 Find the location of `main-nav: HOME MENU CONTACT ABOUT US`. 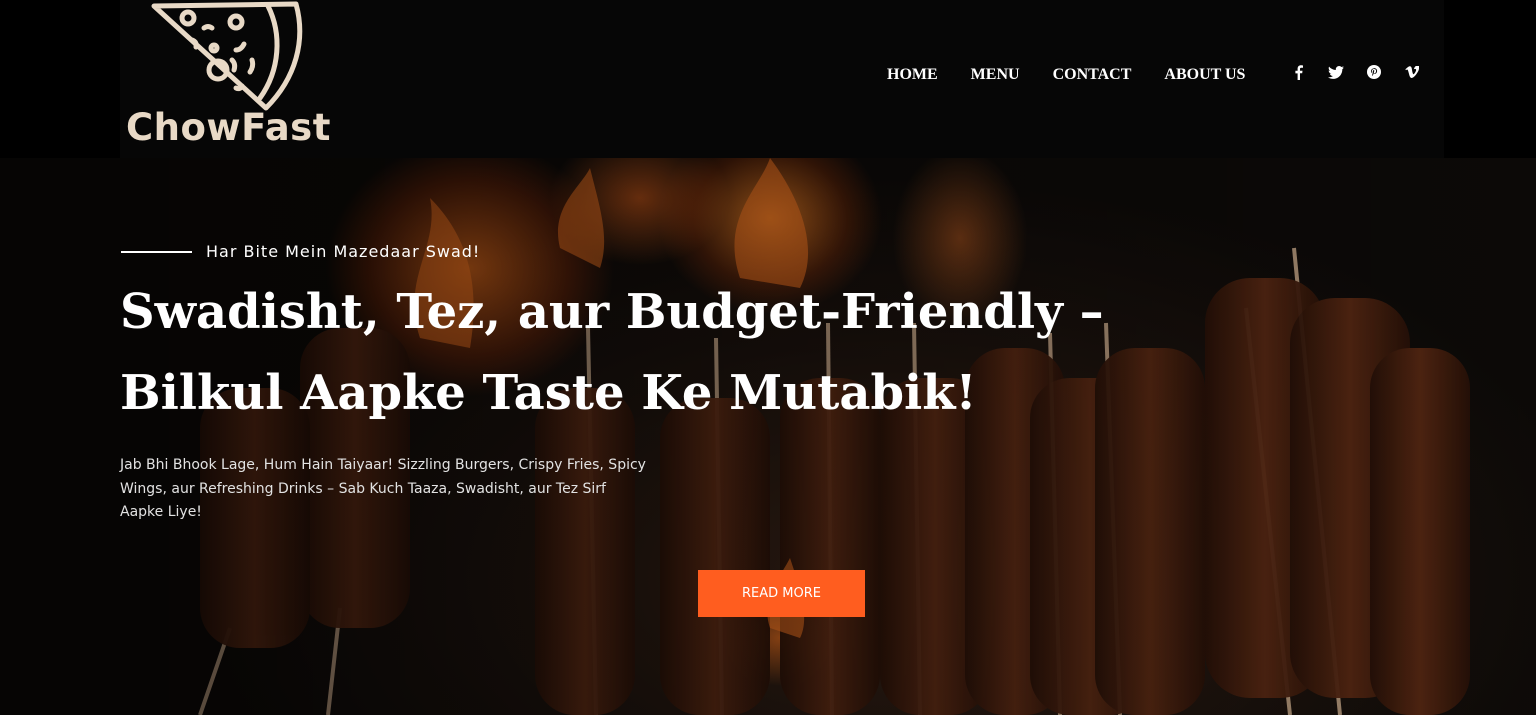

main-nav: HOME MENU CONTACT ABOUT US is located at coordinates (1066, 75).